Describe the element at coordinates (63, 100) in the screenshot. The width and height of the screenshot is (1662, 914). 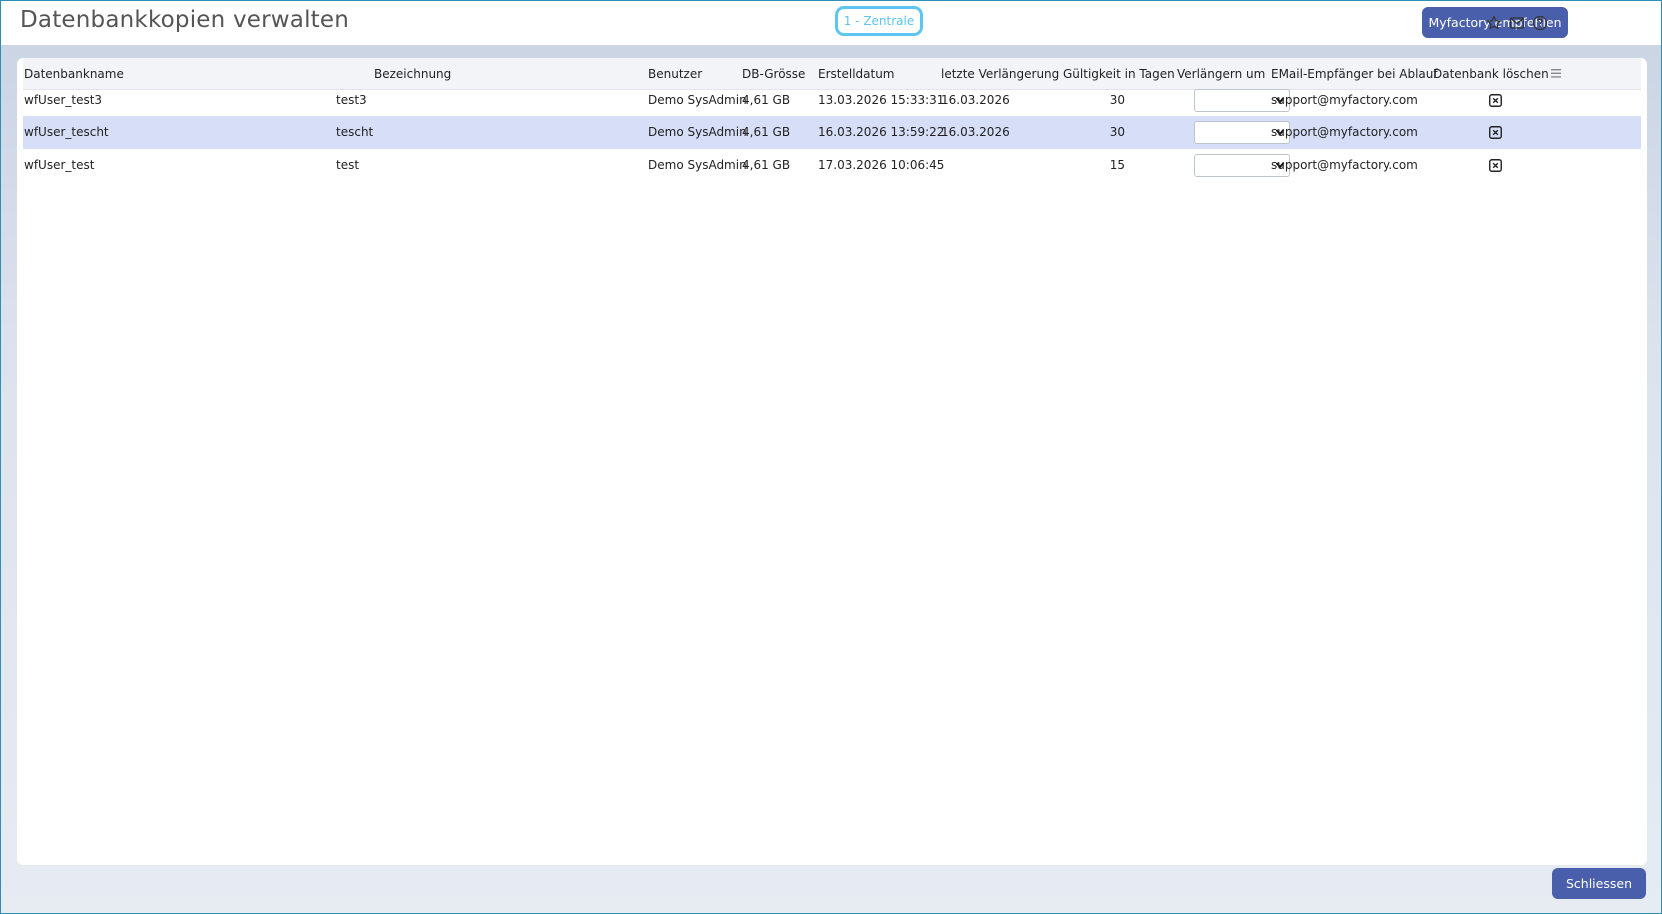
I see `cell-datenbankname: wfUser_test3` at that location.